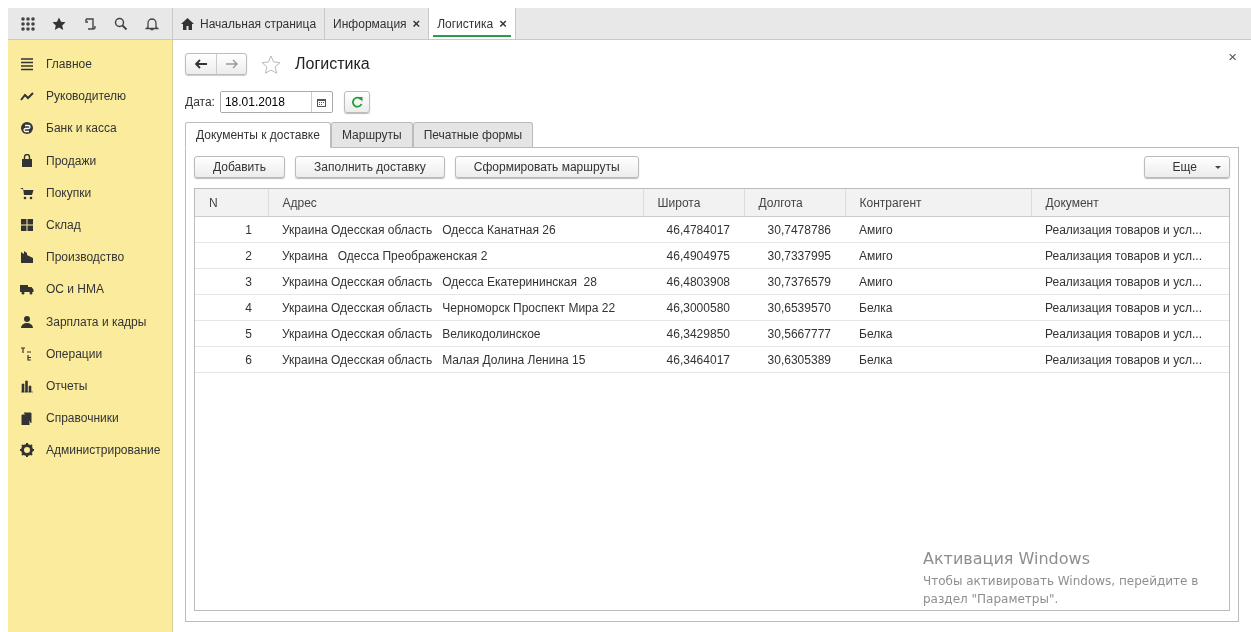 Image resolution: width=1251 pixels, height=632 pixels. Describe the element at coordinates (71, 160) in the screenshot. I see `item-label: Продажи` at that location.